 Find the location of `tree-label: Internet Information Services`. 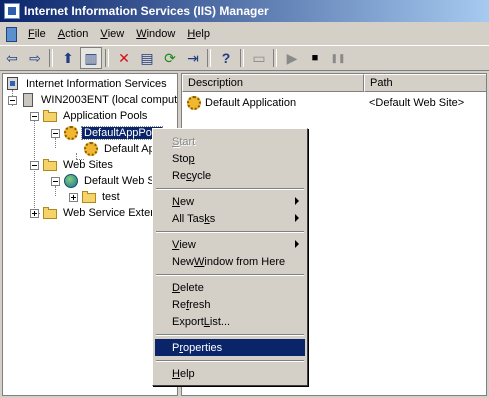

tree-label: Internet Information Services is located at coordinates (96, 84).